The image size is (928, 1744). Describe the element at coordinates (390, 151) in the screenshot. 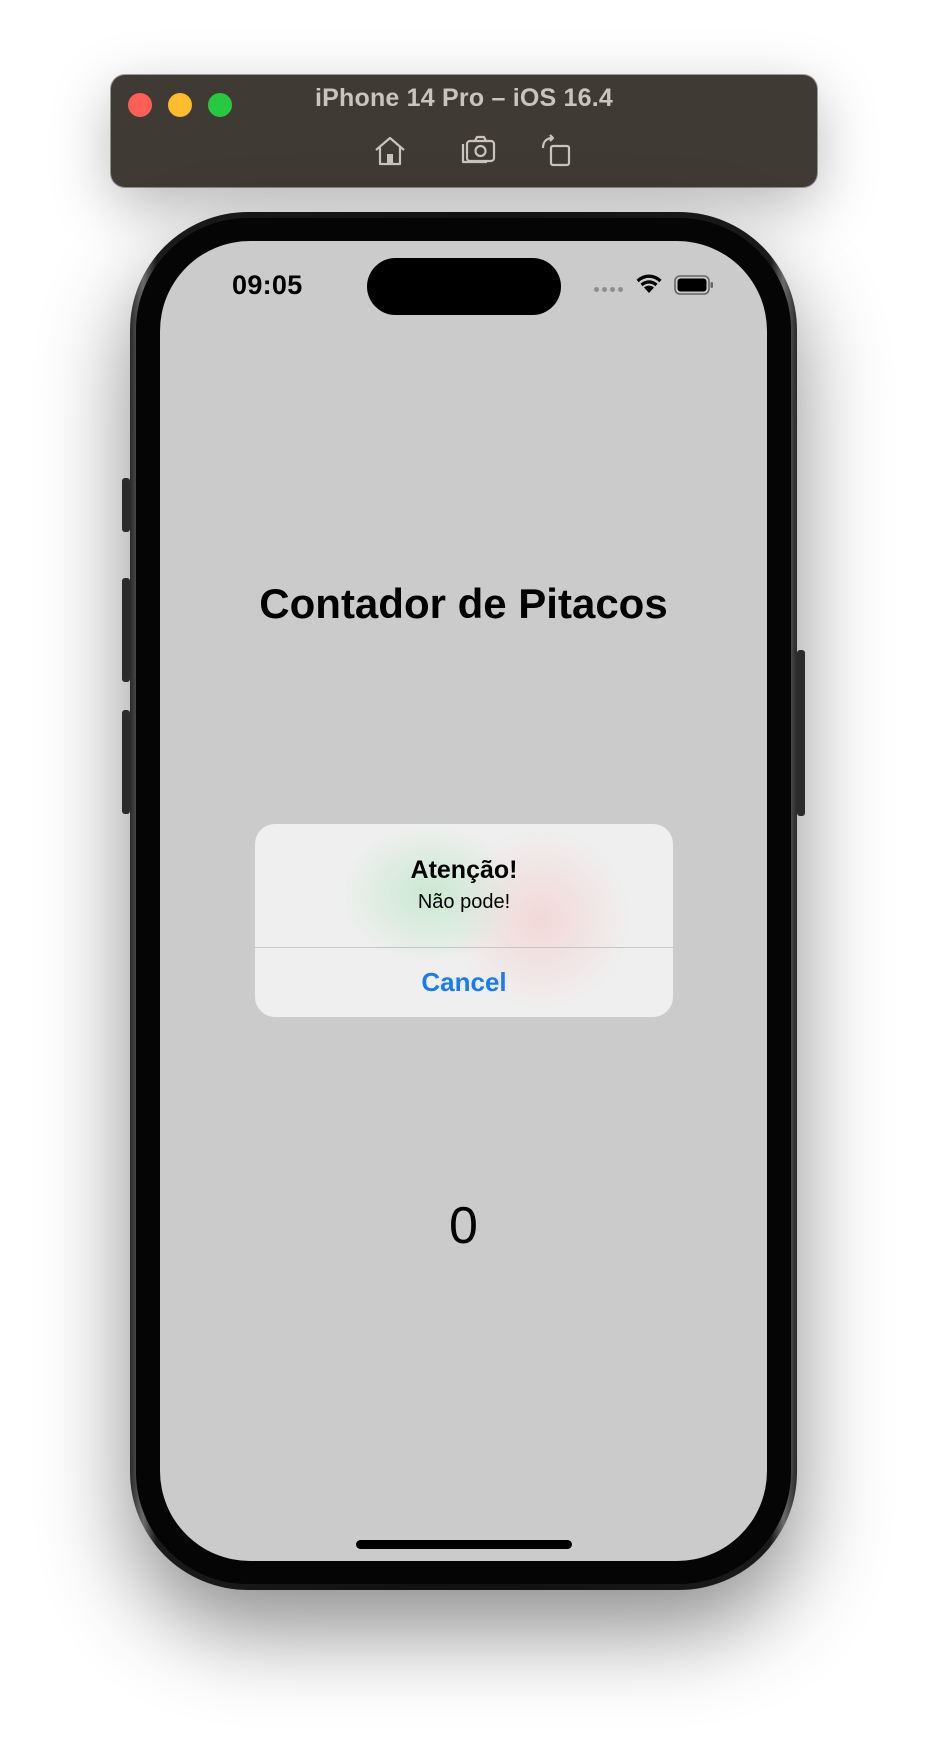

I see `home-icon` at that location.